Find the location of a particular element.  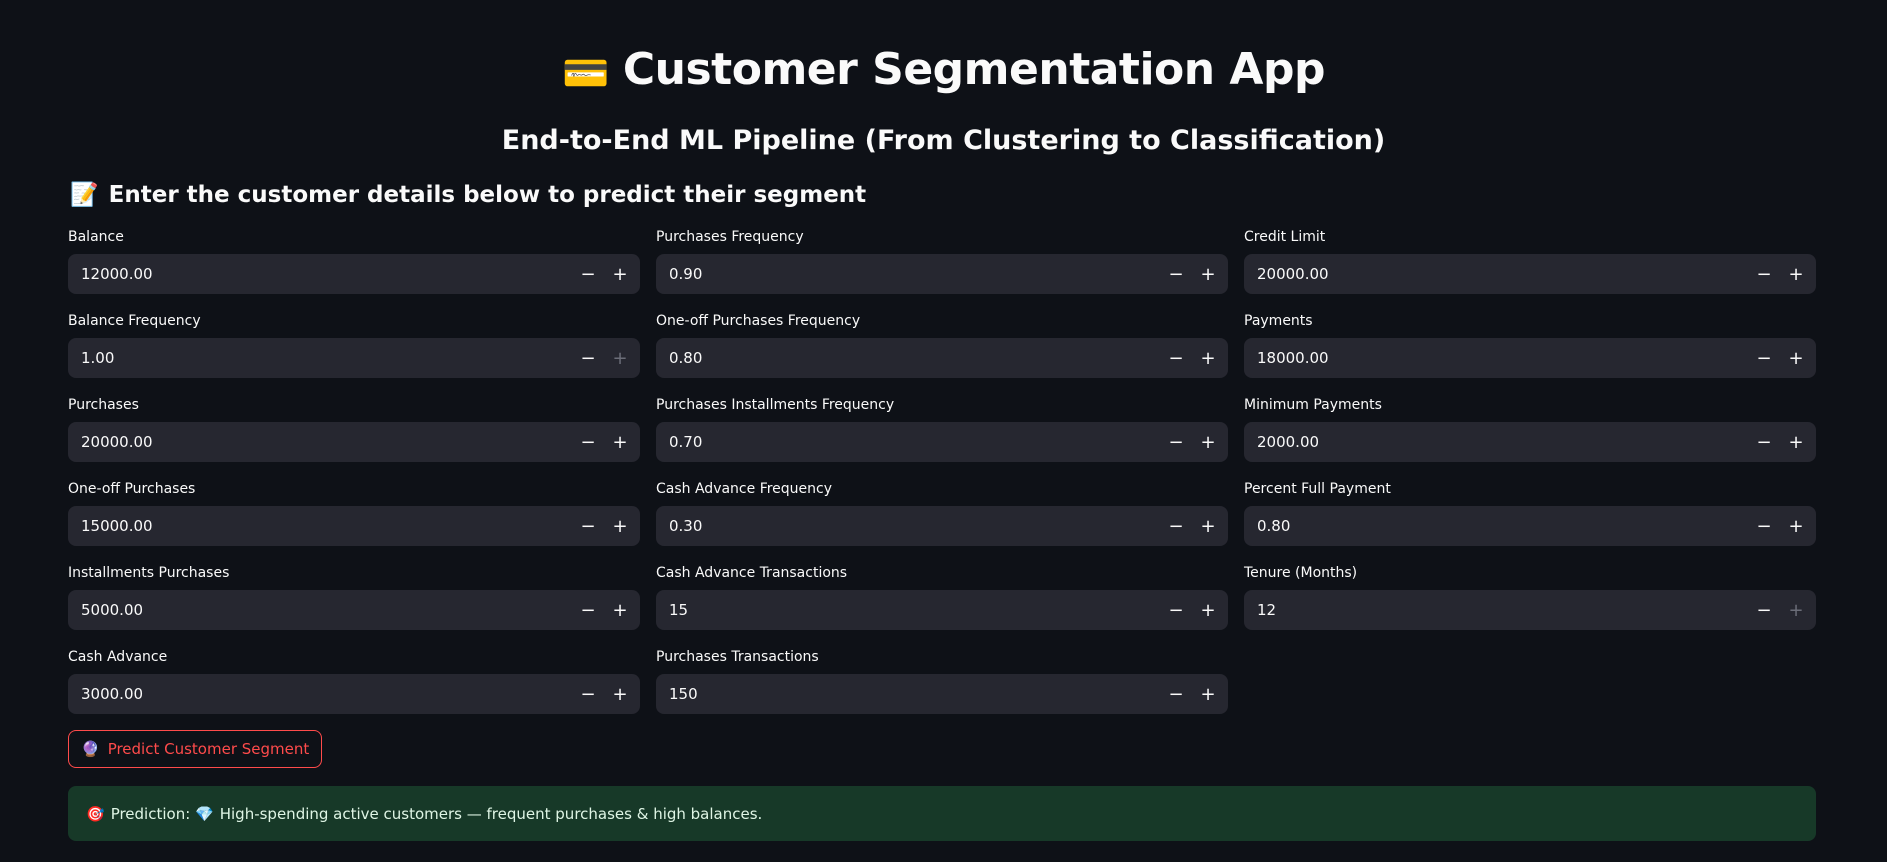

field-payments: Payments − + is located at coordinates (1530, 353).